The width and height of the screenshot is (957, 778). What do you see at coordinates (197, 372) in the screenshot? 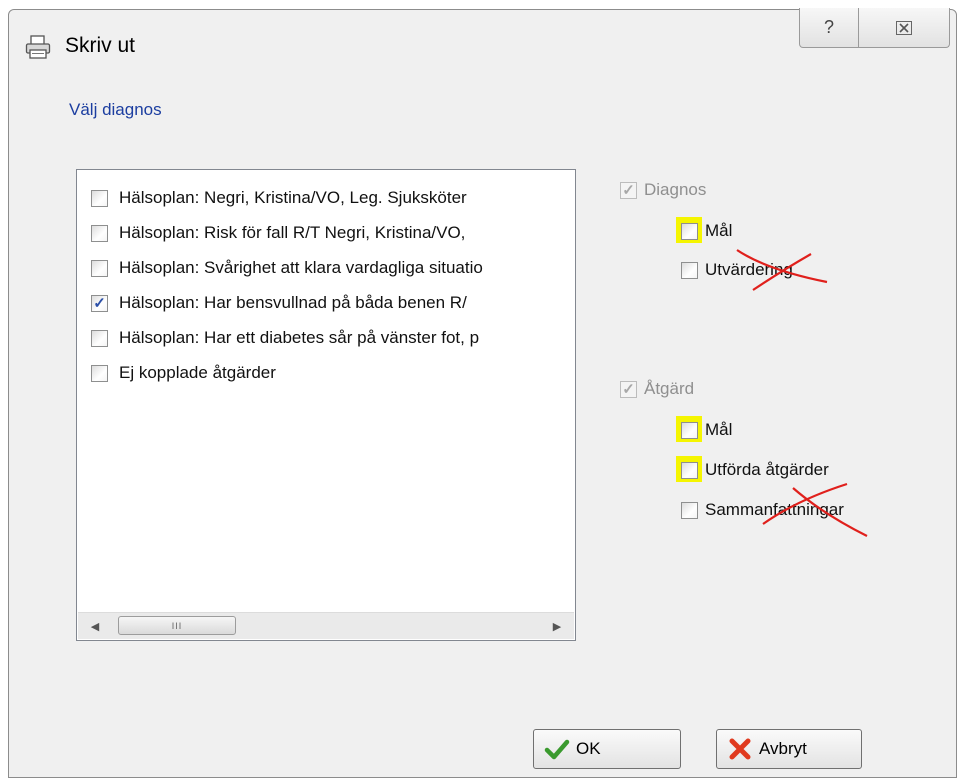
I see `list-item-label: Ej kopplade åtgärder` at bounding box center [197, 372].